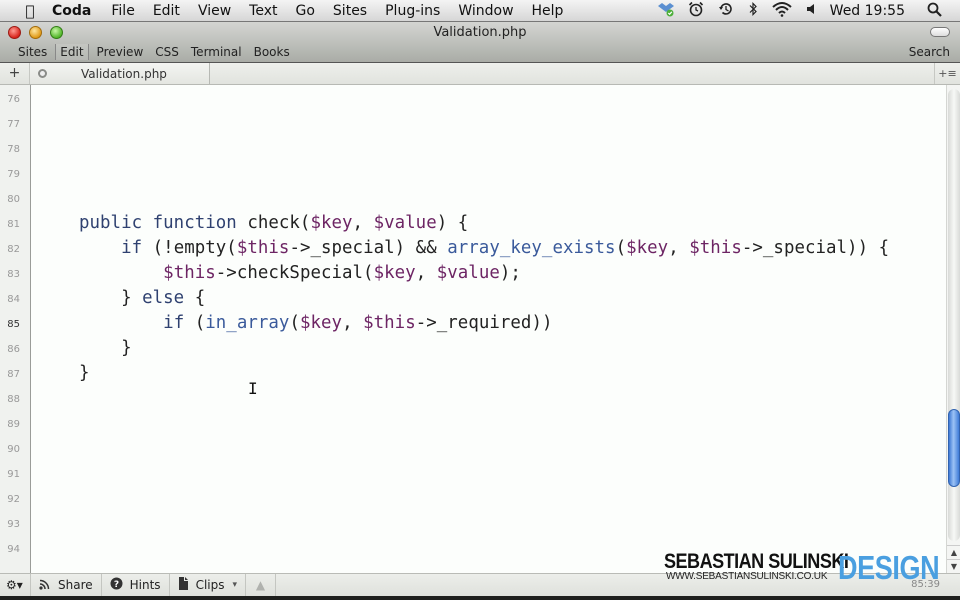 The width and height of the screenshot is (960, 600). What do you see at coordinates (665, 11) in the screenshot?
I see `dropbox-icon` at bounding box center [665, 11].